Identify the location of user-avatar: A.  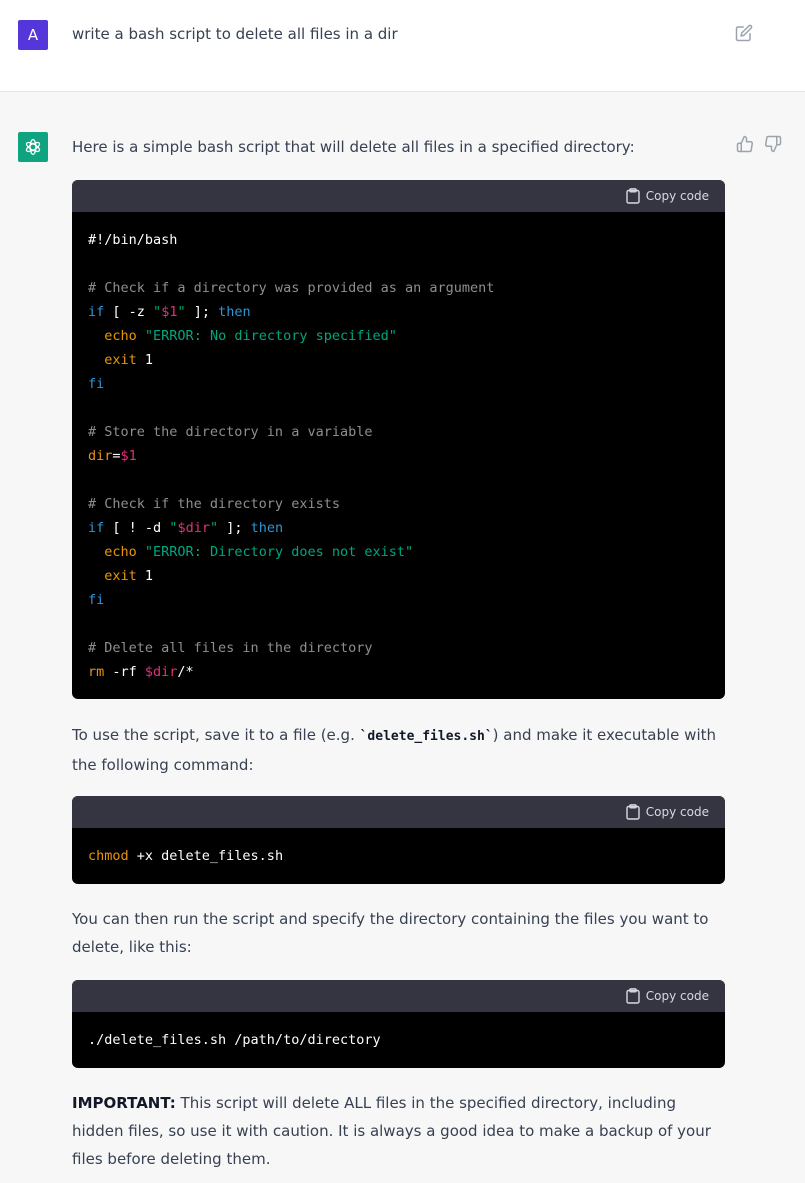
(33, 35).